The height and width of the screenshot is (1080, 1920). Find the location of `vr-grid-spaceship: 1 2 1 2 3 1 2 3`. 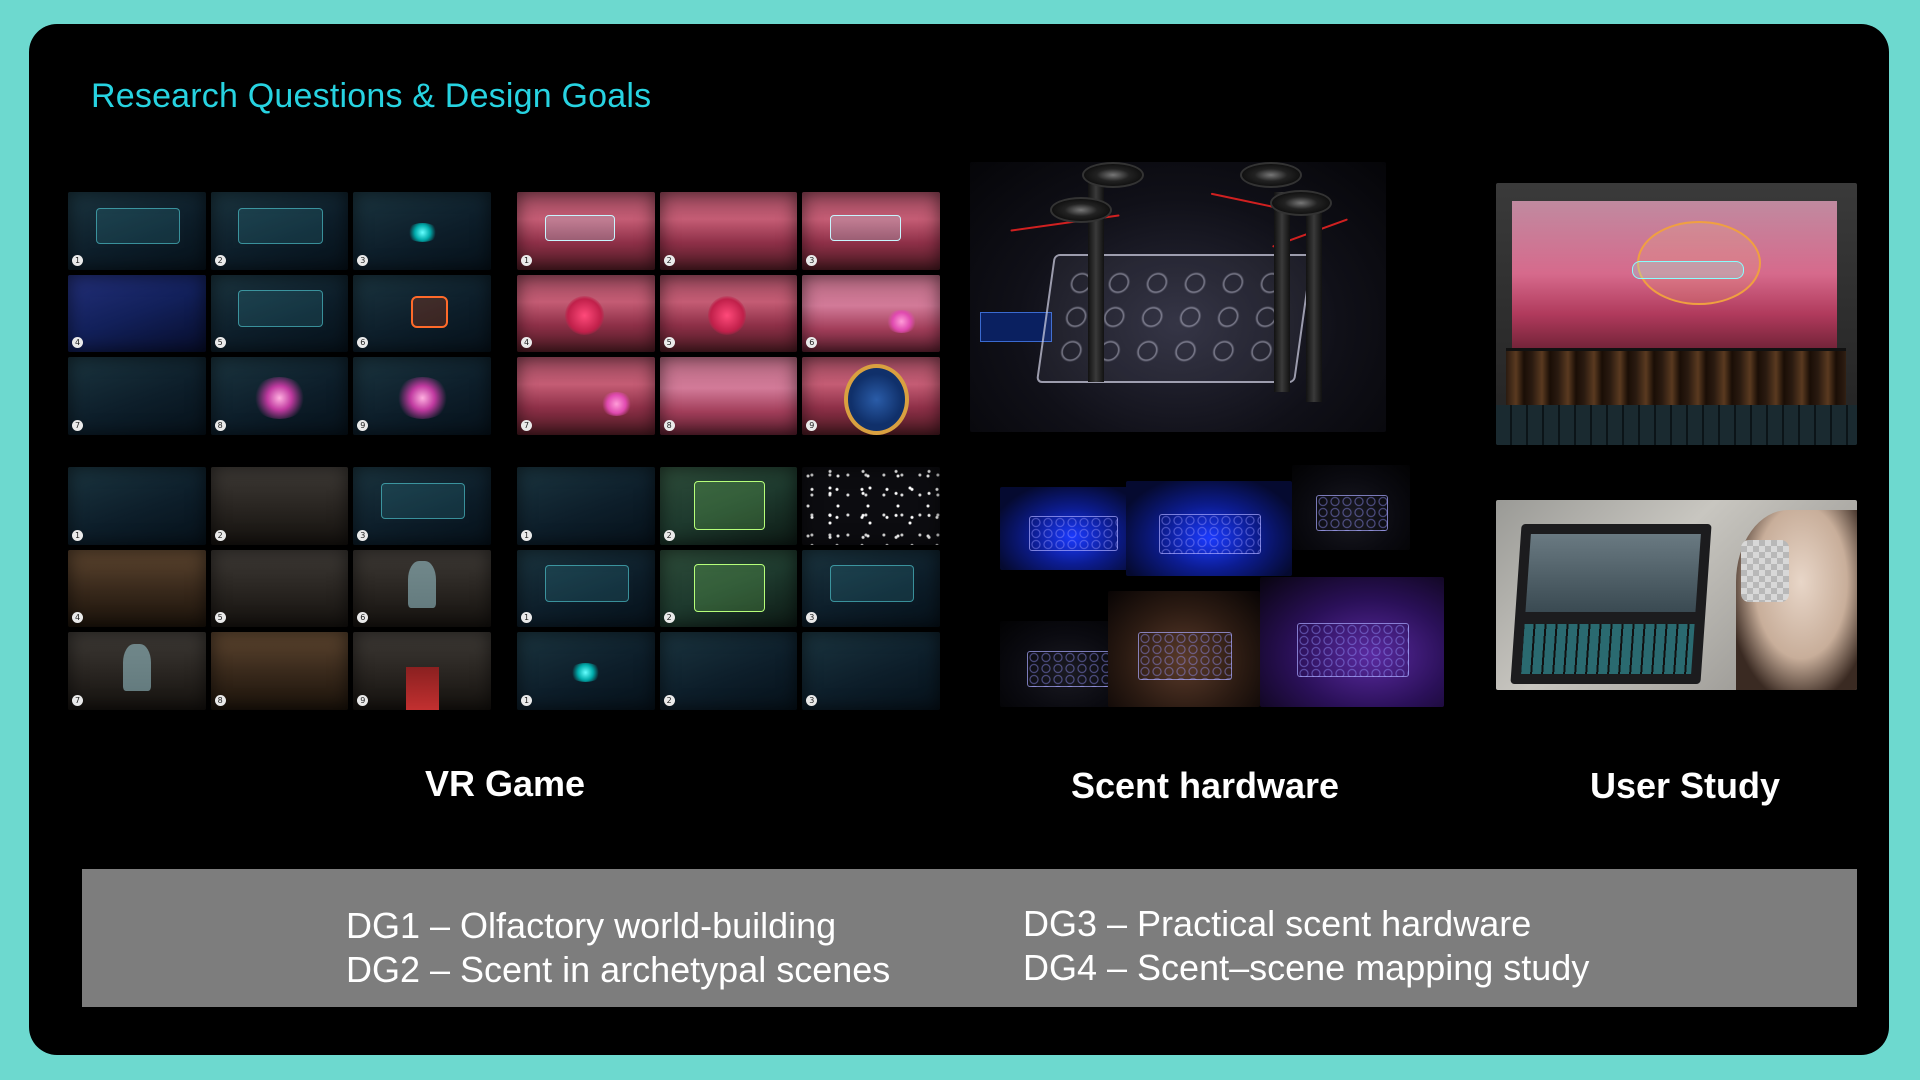

vr-grid-spaceship: 1 2 1 2 3 1 2 3 is located at coordinates (728, 588).